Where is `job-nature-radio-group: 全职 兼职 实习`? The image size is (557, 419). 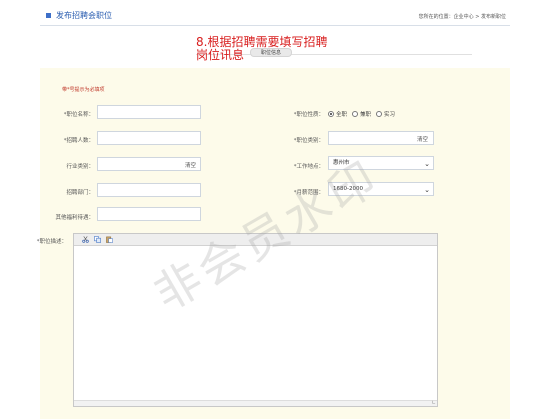 job-nature-radio-group: 全职 兼职 实习 is located at coordinates (364, 114).